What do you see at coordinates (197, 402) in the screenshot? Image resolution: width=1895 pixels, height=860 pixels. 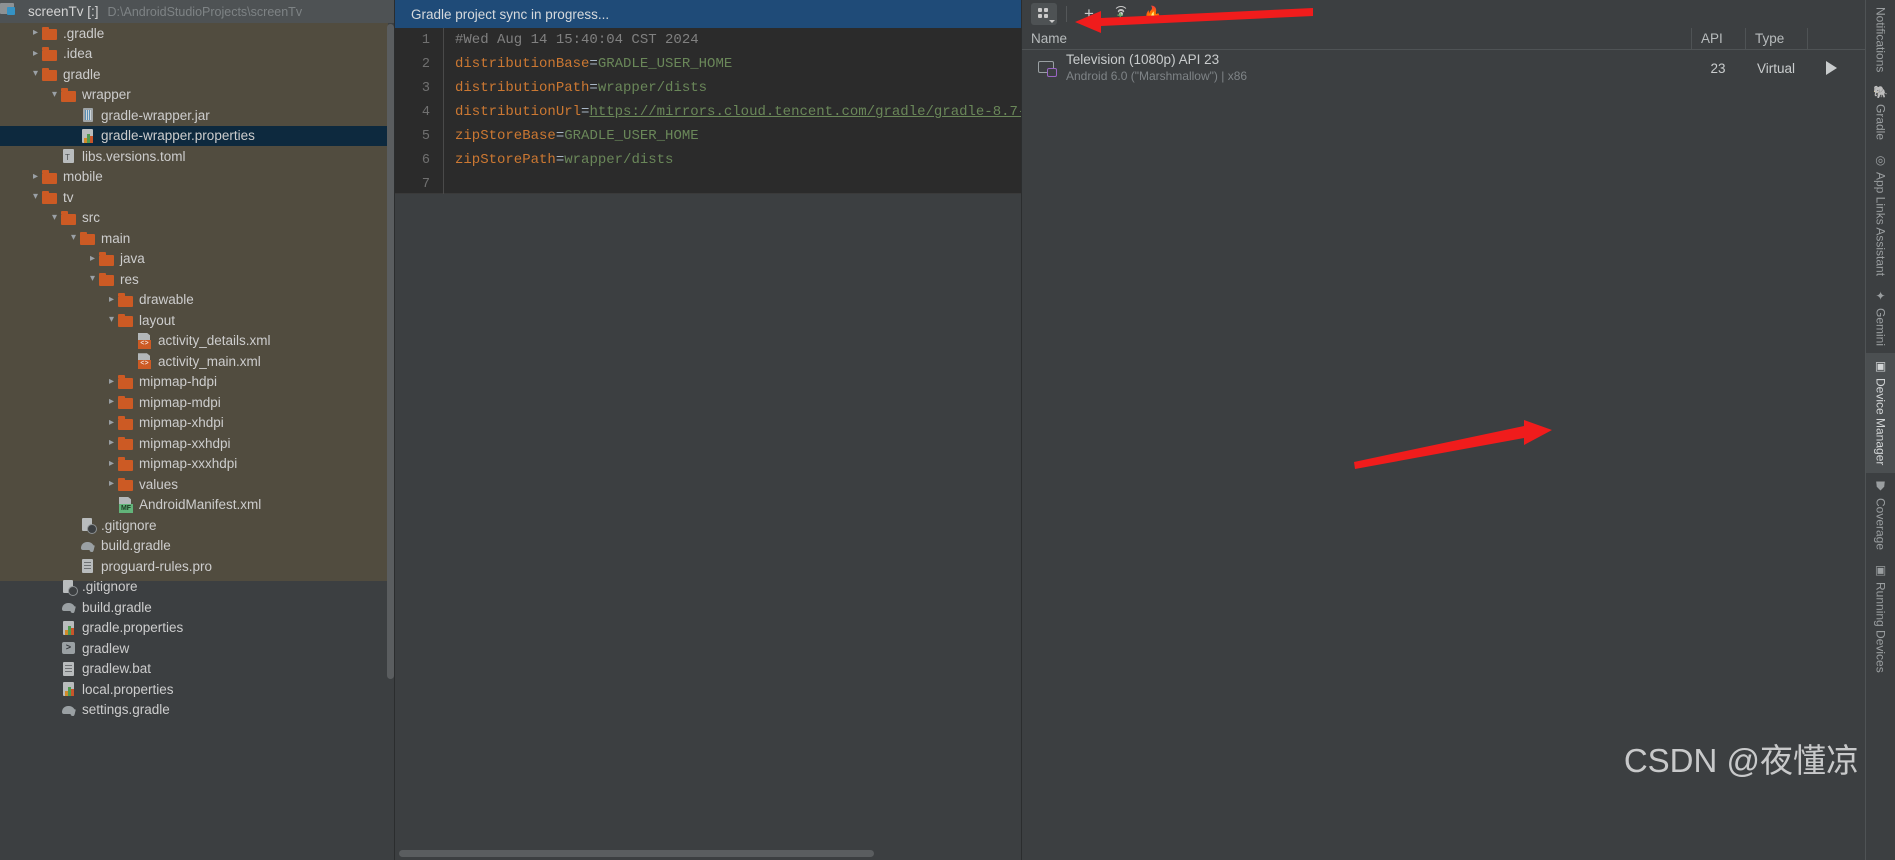 I see `tree-item: ▸ mipmap-mdpi` at bounding box center [197, 402].